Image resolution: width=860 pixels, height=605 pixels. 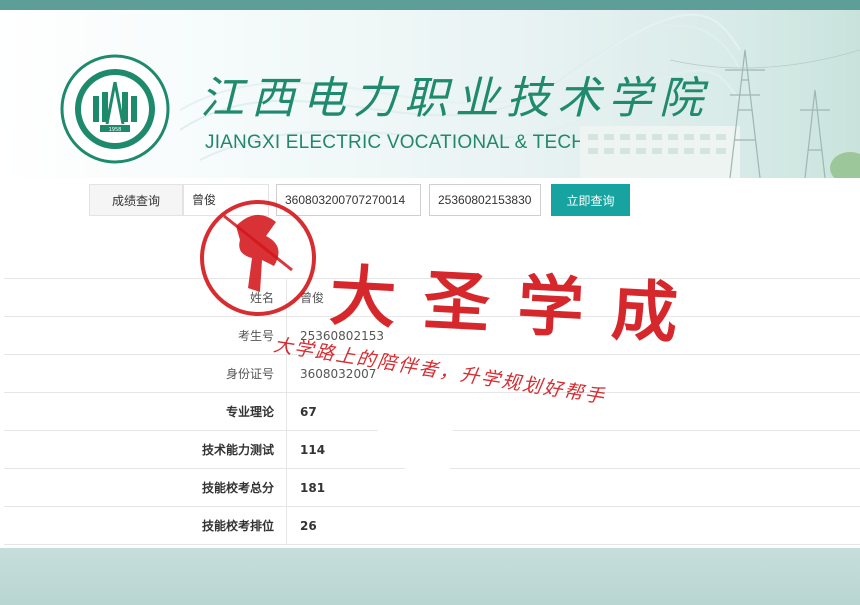 What do you see at coordinates (145, 336) in the screenshot?
I see `row-label: 考生号` at bounding box center [145, 336].